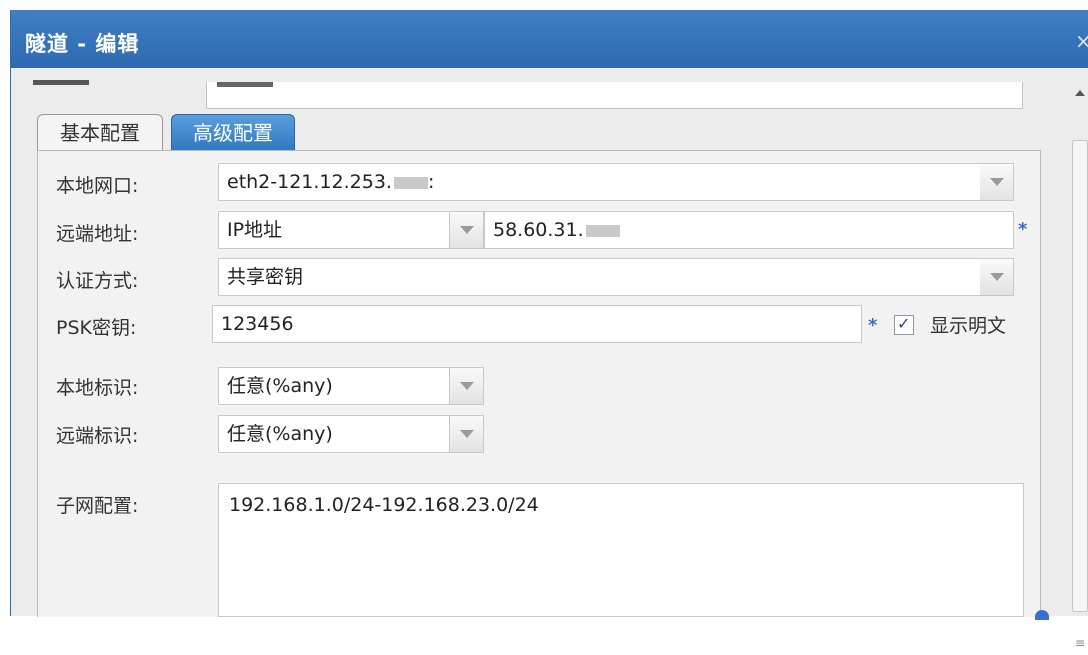 Image resolution: width=1088 pixels, height=655 pixels. What do you see at coordinates (97, 436) in the screenshot?
I see `remote-id-label: 远端标识:` at bounding box center [97, 436].